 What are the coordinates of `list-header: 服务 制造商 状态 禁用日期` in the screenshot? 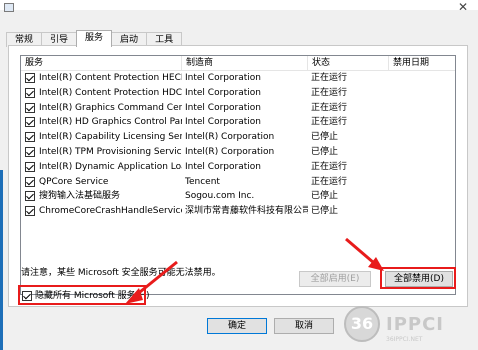 It's located at (238, 63).